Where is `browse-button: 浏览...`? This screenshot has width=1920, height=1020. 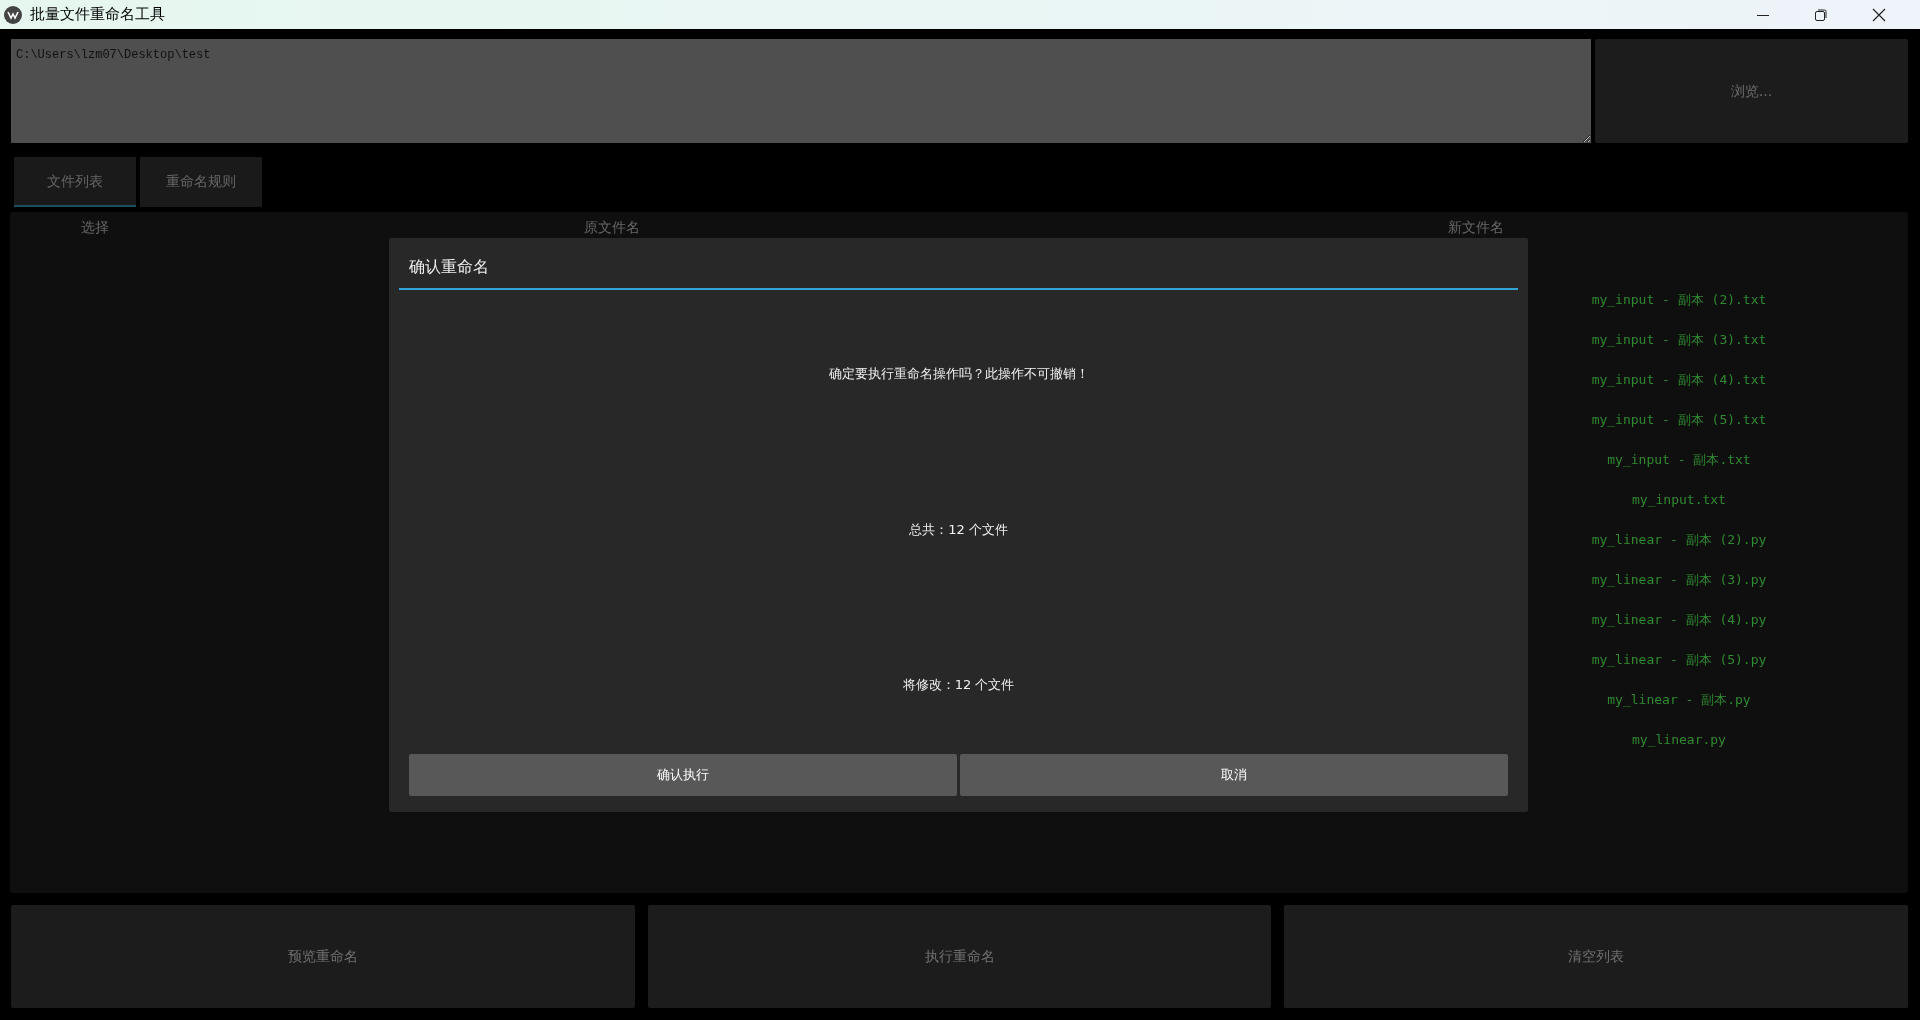 browse-button: 浏览... is located at coordinates (1751, 91).